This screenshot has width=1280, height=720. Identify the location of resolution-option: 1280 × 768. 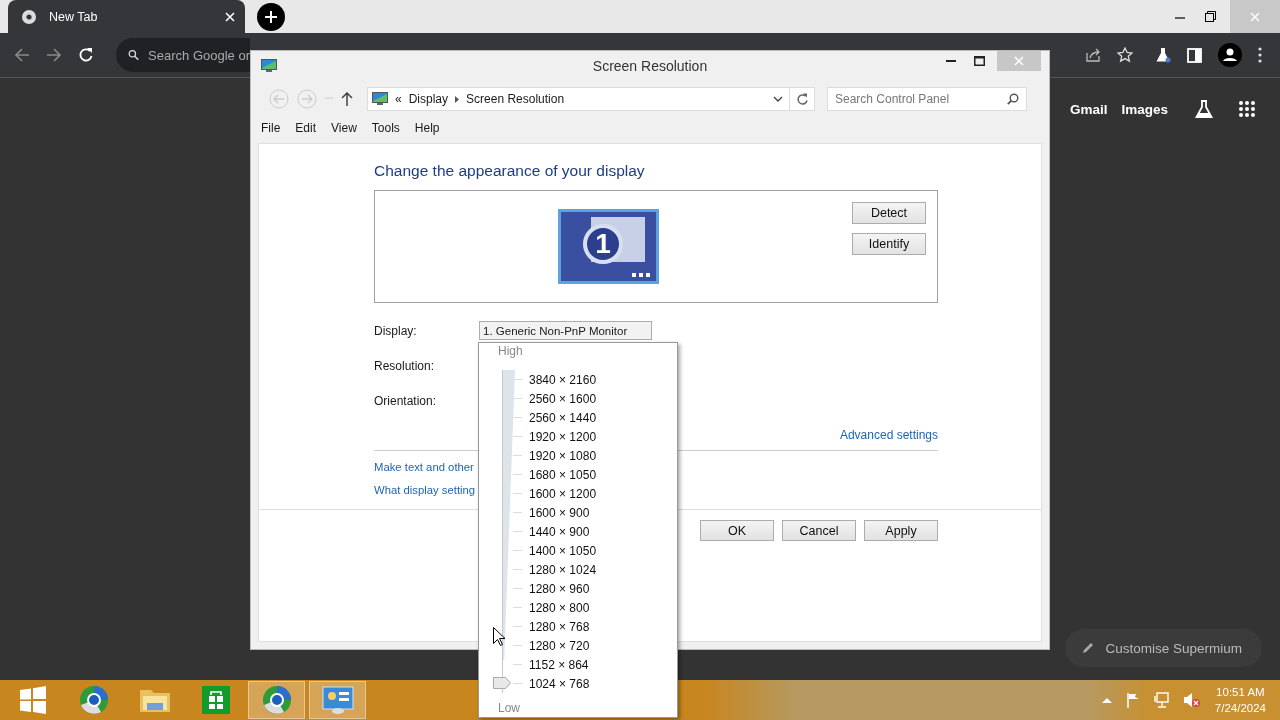
(559, 626).